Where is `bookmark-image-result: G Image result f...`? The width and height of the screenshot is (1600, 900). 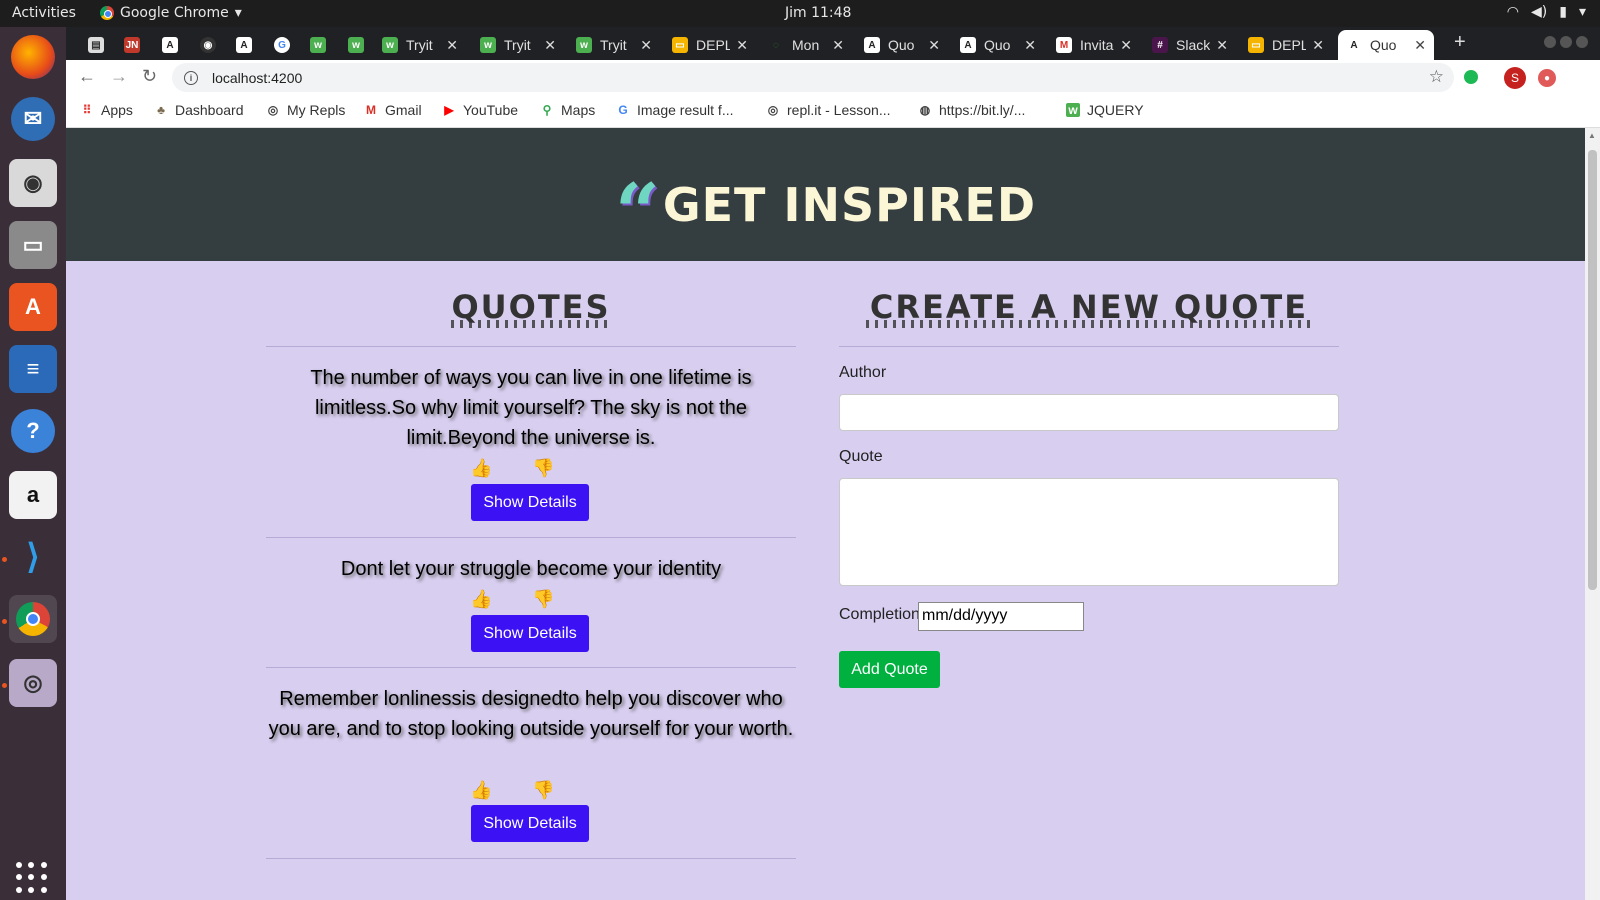
bookmark-image-result: G Image result f... is located at coordinates (674, 110).